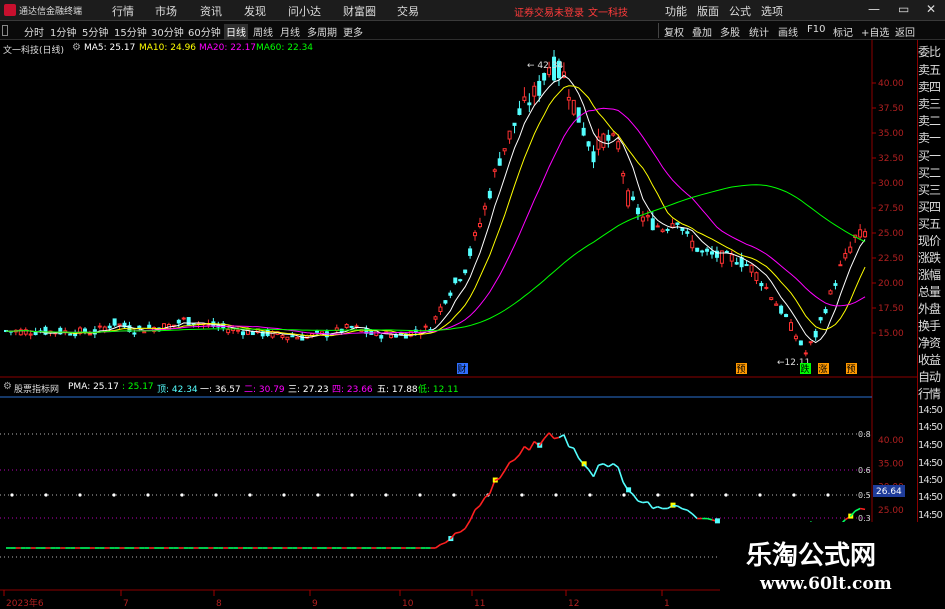  What do you see at coordinates (929, 274) in the screenshot?
I see `side-tab-13: 涨幅` at bounding box center [929, 274].